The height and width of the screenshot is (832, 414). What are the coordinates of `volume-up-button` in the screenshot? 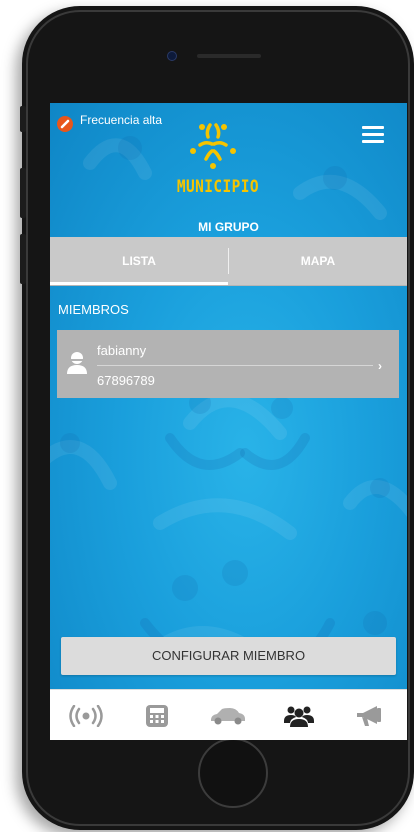 It's located at (23, 193).